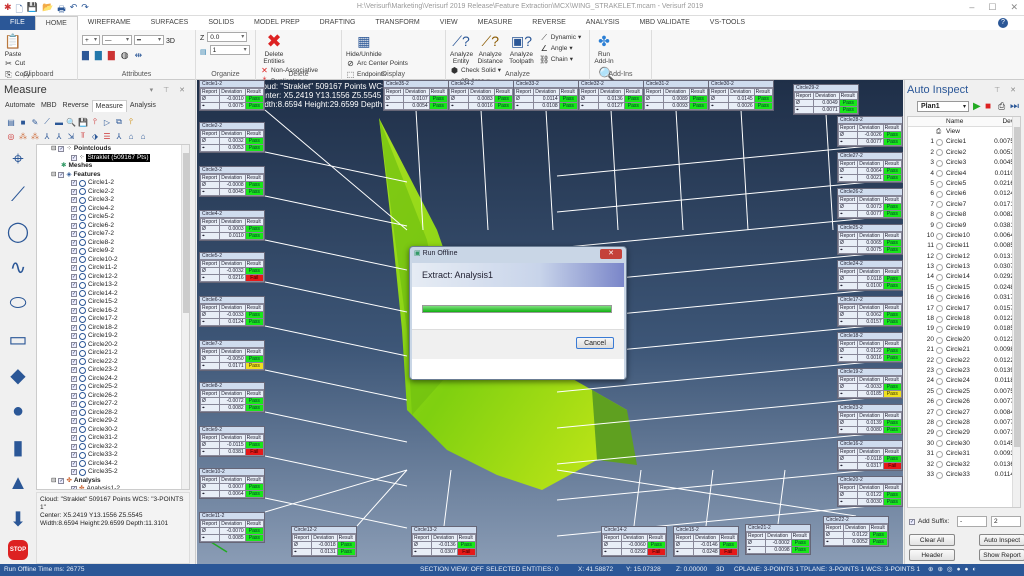  Describe the element at coordinates (113, 487) in the screenshot. I see `tree-node-analysis-item: ✓ ✤ Analysis1-2` at that location.